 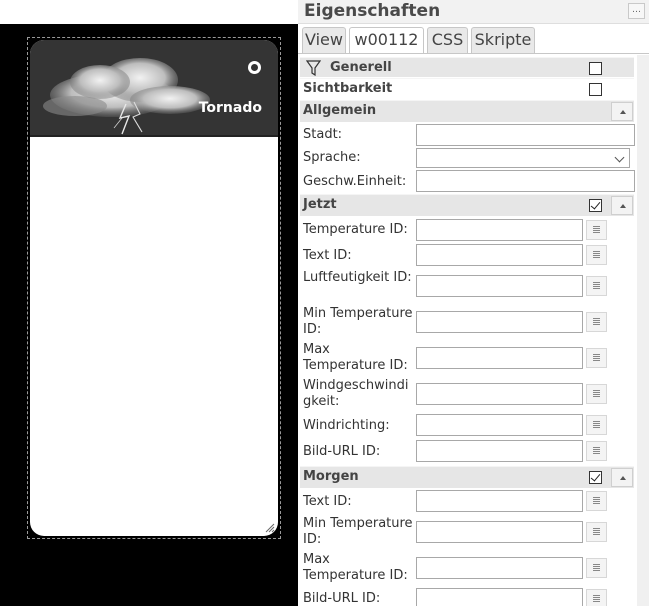 What do you see at coordinates (361, 67) in the screenshot?
I see `section-label-generell: Generell` at bounding box center [361, 67].